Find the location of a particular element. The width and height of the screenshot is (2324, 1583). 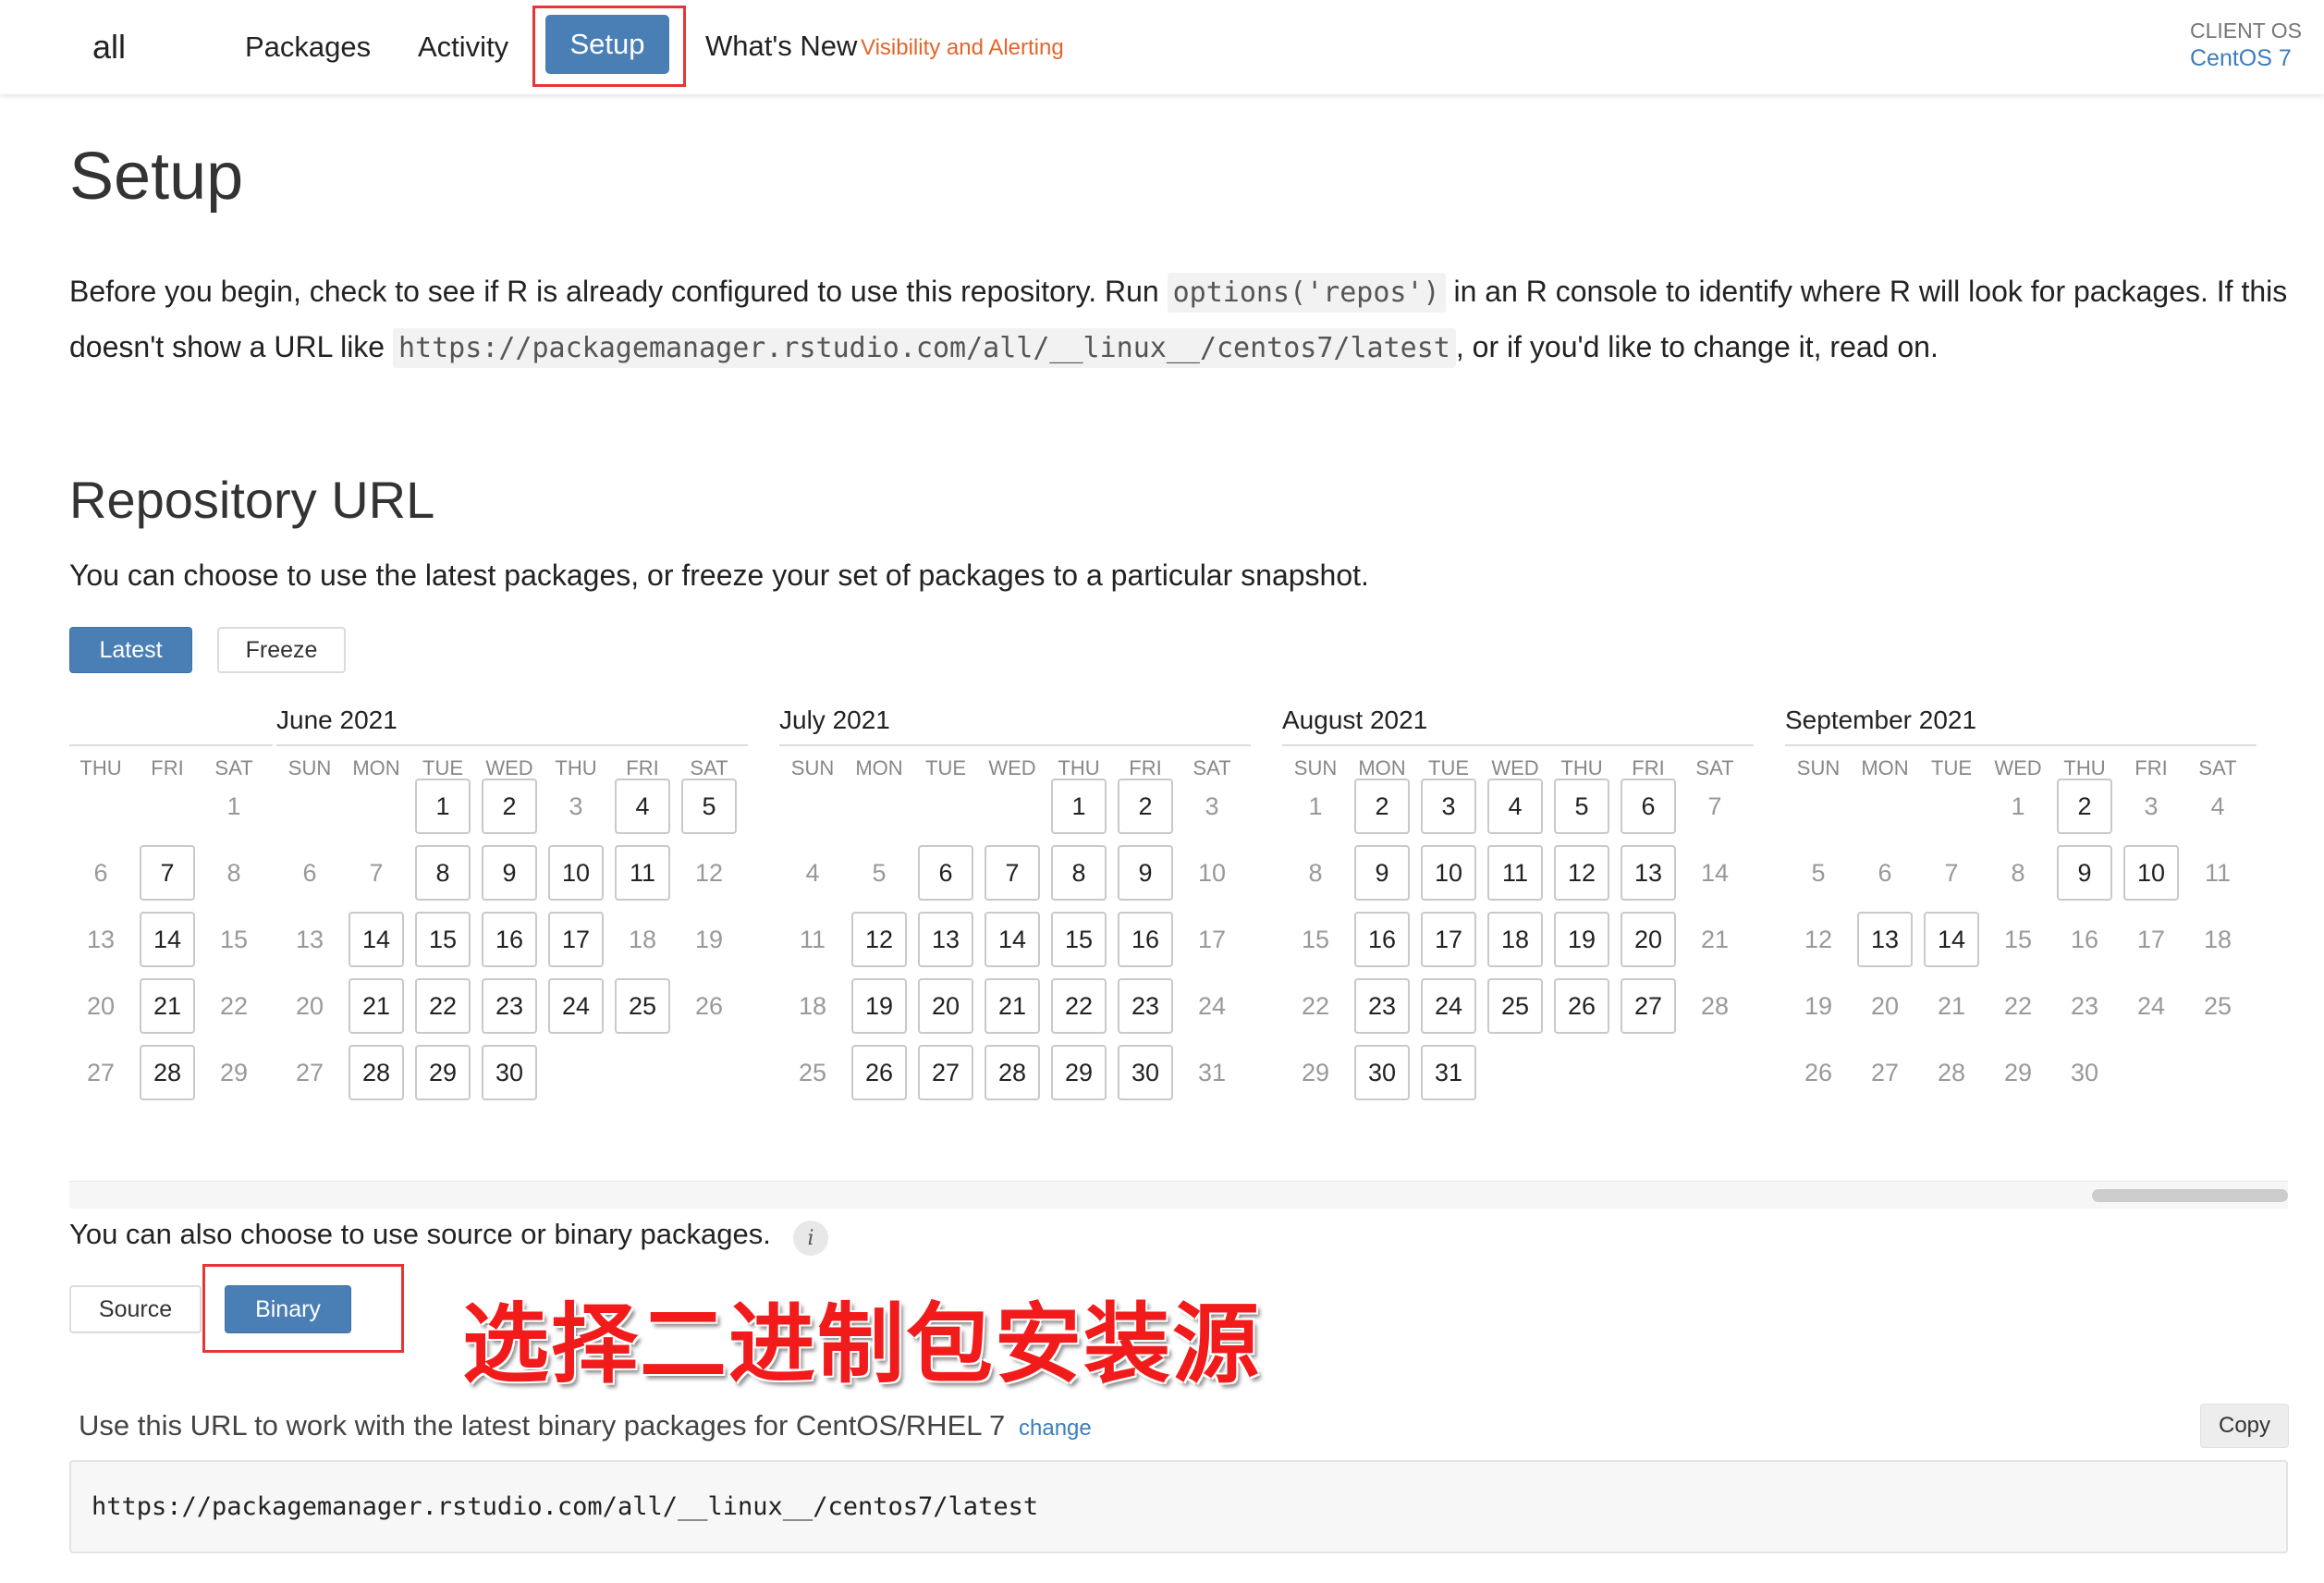

latest-button: Latest is located at coordinates (130, 650).